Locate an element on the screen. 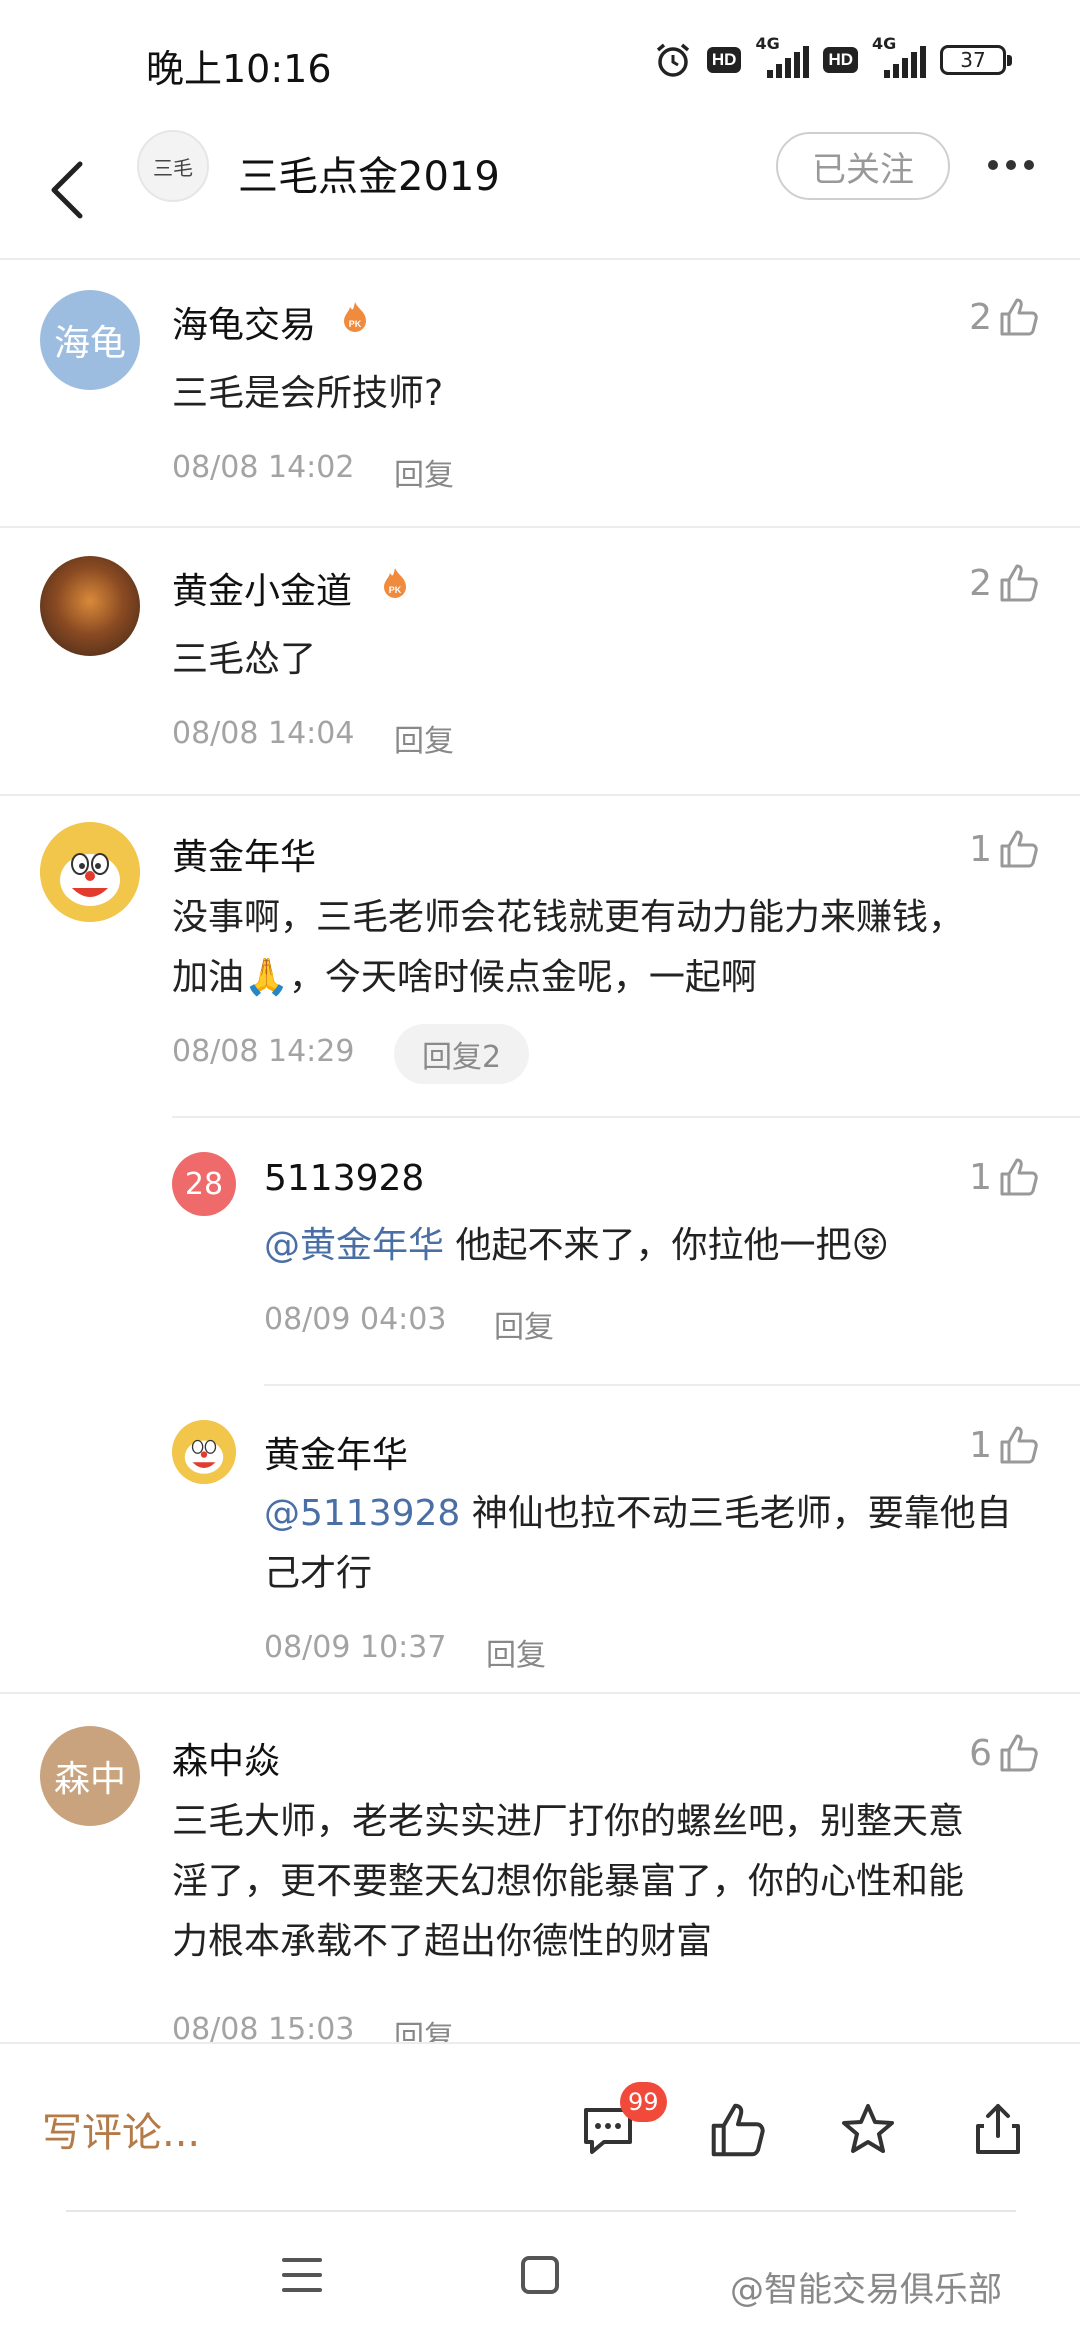  recent-apps-button is located at coordinates (302, 2275).